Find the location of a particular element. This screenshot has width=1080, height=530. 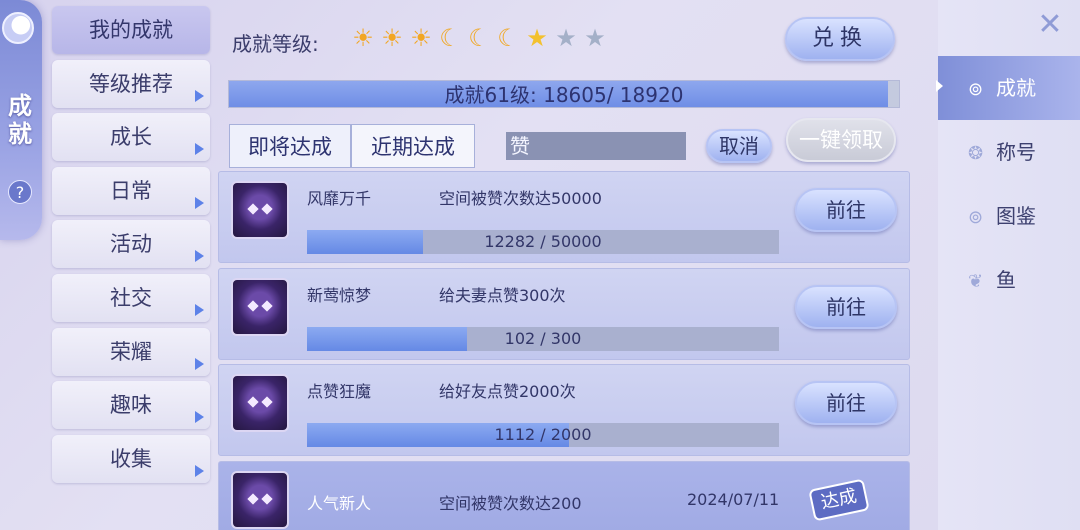

menu-label: 活动 is located at coordinates (131, 244).